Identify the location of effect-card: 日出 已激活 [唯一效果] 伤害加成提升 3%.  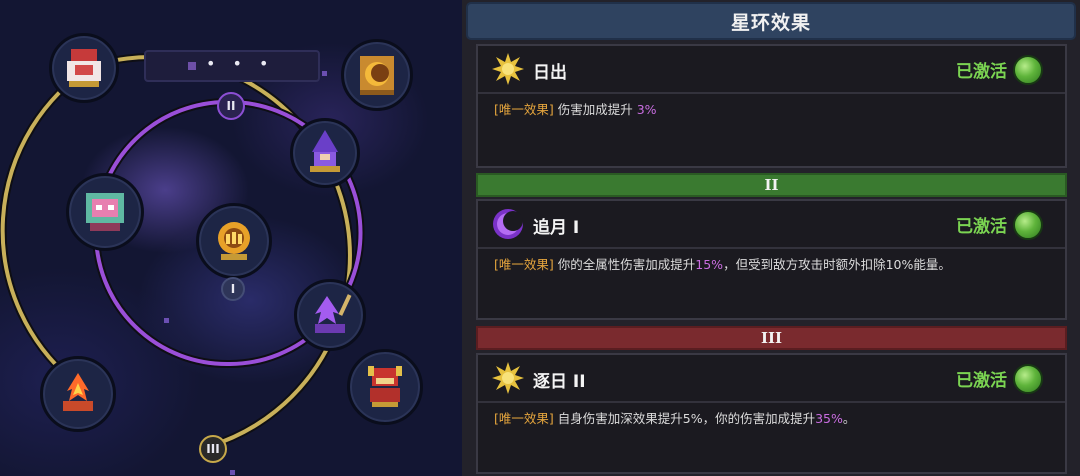
(771, 106).